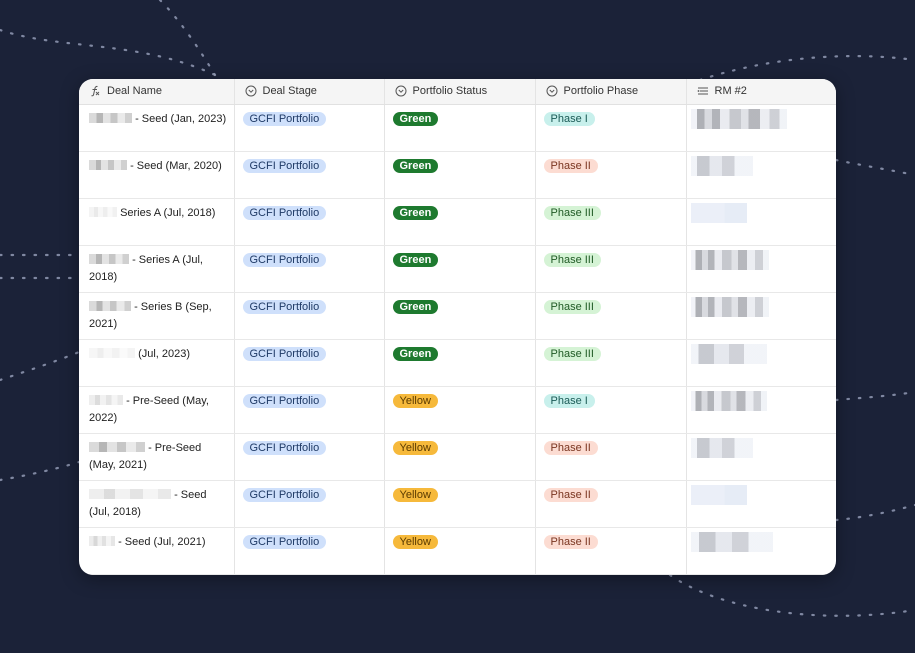 Image resolution: width=915 pixels, height=653 pixels. I want to click on column-header-deal-name: Deal Name, so click(157, 92).